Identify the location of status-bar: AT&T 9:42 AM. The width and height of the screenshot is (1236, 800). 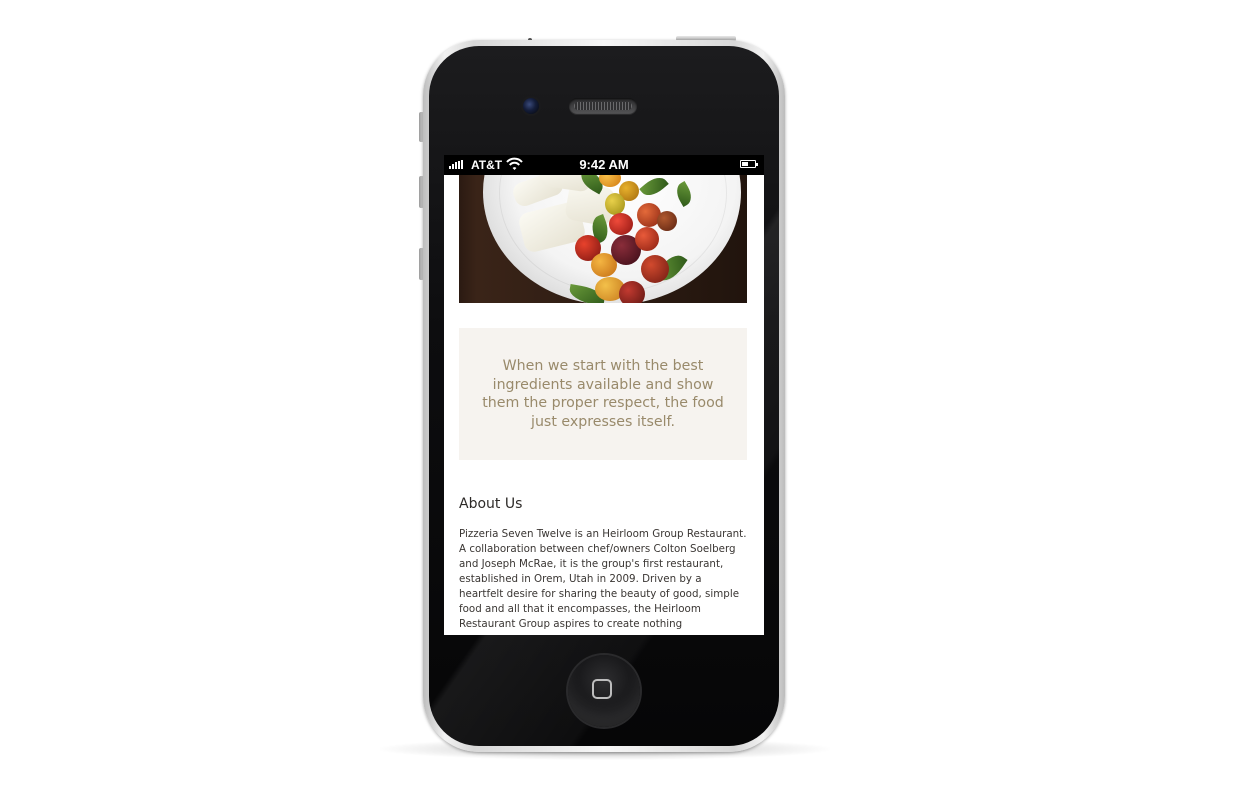
(604, 165).